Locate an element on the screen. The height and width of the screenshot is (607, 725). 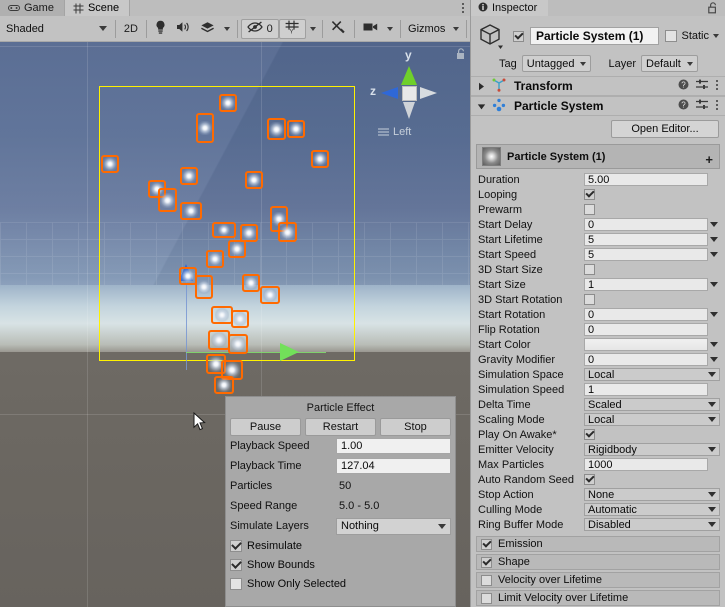
show-bounds-checkbox is located at coordinates (236, 564).